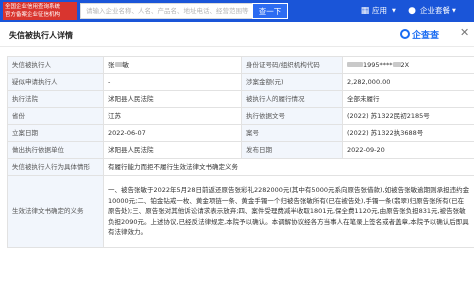 This screenshot has width=474, height=285. What do you see at coordinates (405, 64) in the screenshot?
I see `id-suffix: 2X` at bounding box center [405, 64].